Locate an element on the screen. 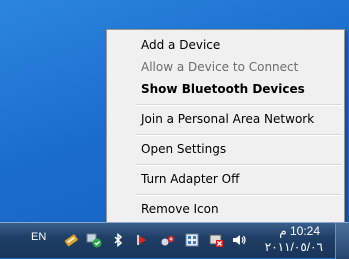 Image resolution: width=349 pixels, height=259 pixels. menu-item-join-pan: Join a Personal Area Network is located at coordinates (225, 119).